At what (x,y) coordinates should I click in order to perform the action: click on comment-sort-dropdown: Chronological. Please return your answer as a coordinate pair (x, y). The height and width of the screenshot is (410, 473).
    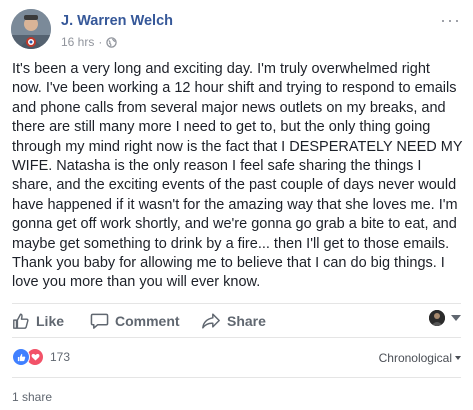
    Looking at the image, I should click on (420, 358).